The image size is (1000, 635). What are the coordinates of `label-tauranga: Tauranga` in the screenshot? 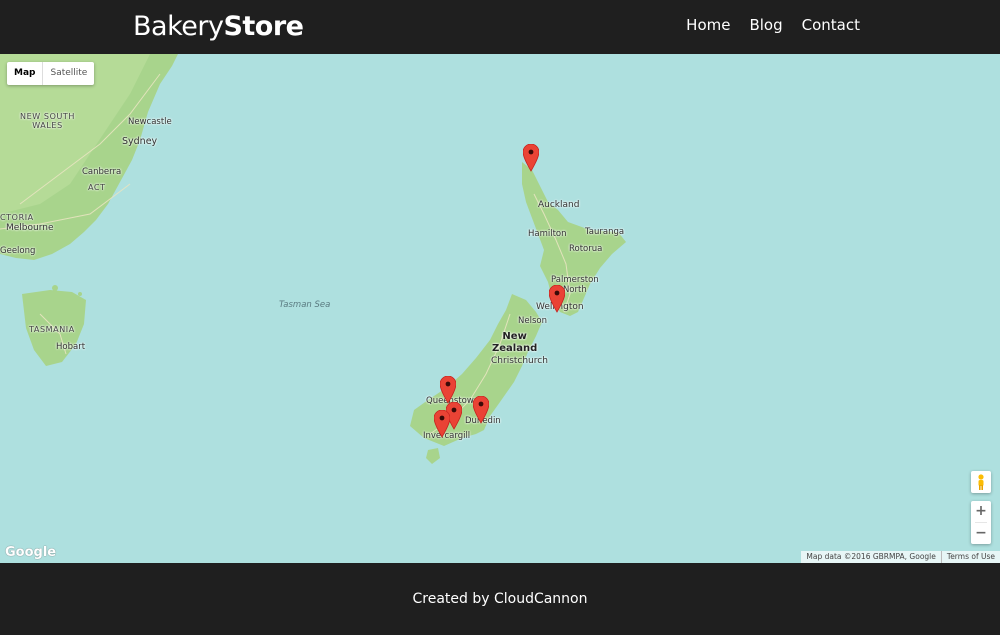 It's located at (605, 232).